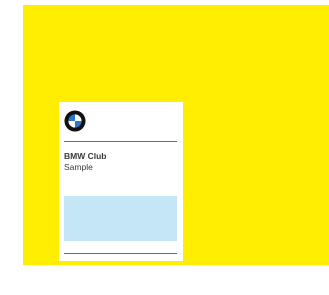 This screenshot has height=295, width=329. I want to click on card-divider-bottom, so click(120, 253).